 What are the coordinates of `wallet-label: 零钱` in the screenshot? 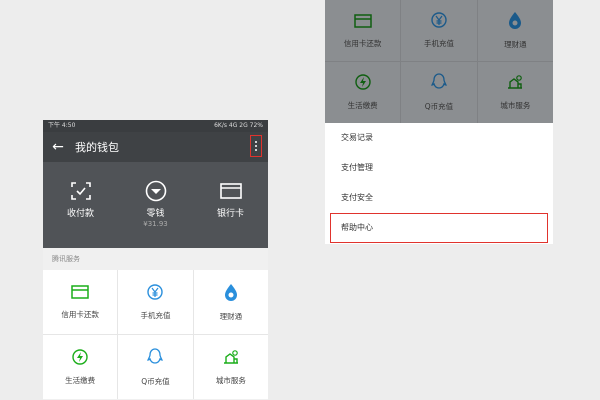 It's located at (155, 214).